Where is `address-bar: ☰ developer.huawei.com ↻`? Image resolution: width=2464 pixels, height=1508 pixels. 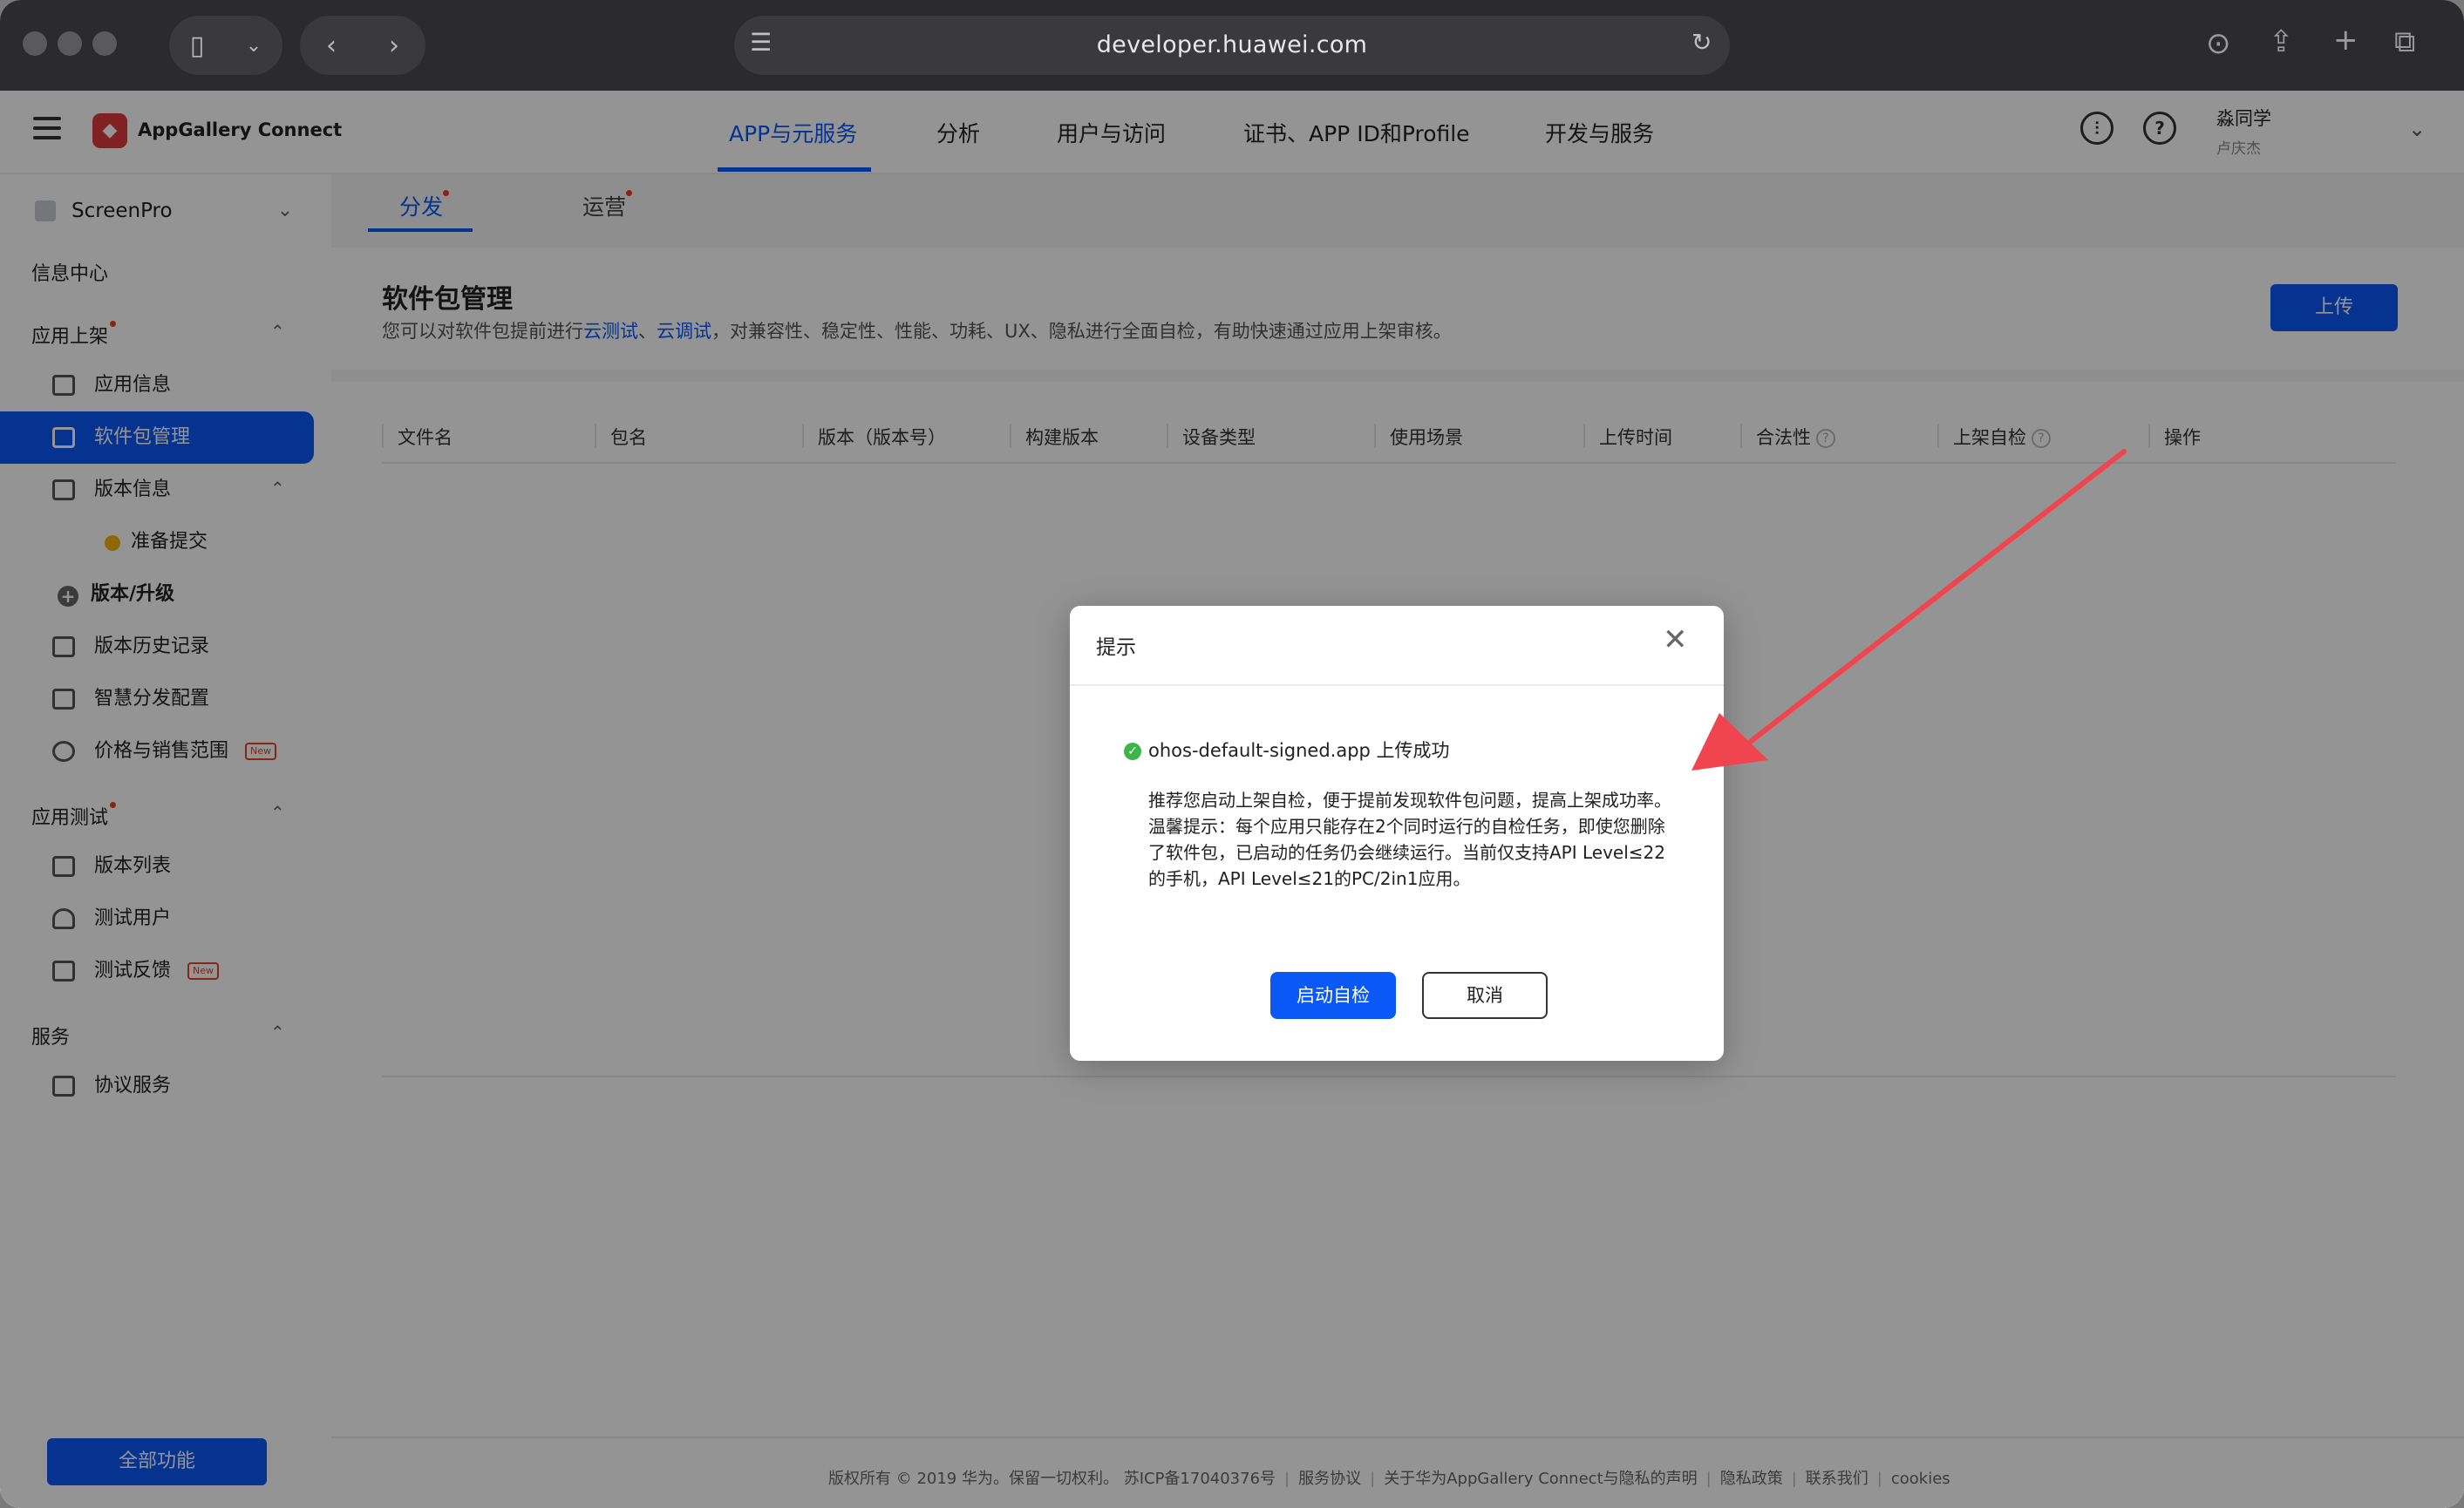 address-bar: ☰ developer.huawei.com ↻ is located at coordinates (1232, 45).